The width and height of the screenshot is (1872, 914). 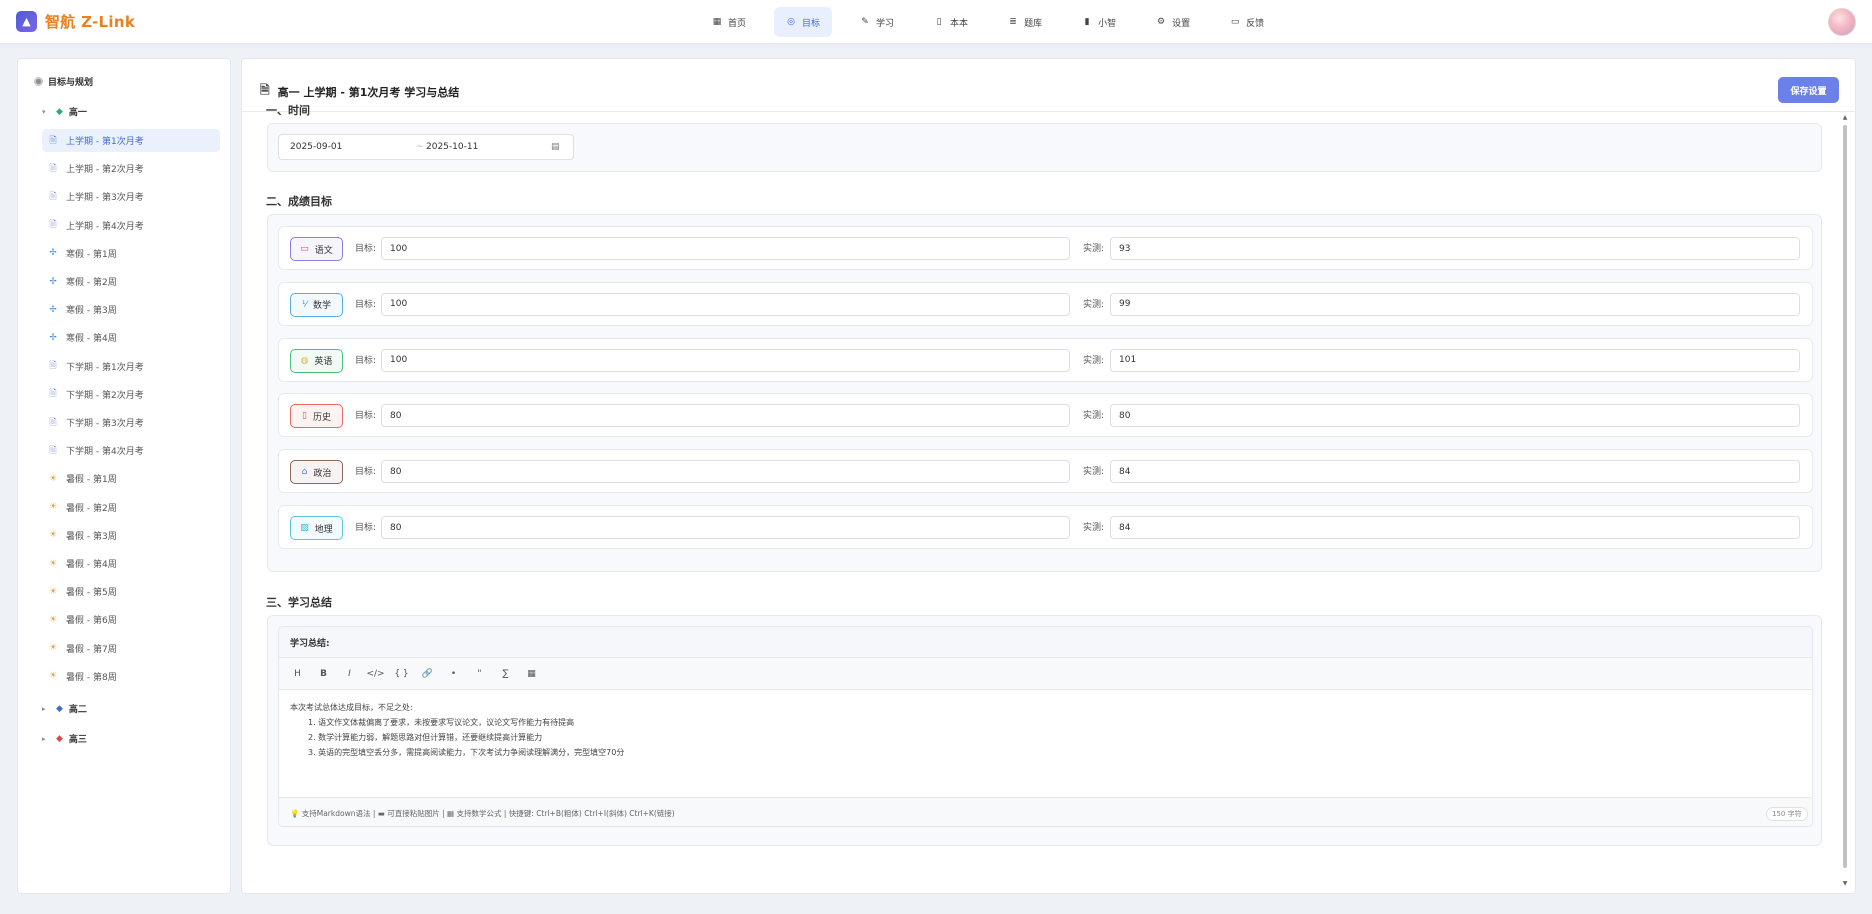 What do you see at coordinates (1455, 248) in the screenshot?
I see `actual-input: 93` at bounding box center [1455, 248].